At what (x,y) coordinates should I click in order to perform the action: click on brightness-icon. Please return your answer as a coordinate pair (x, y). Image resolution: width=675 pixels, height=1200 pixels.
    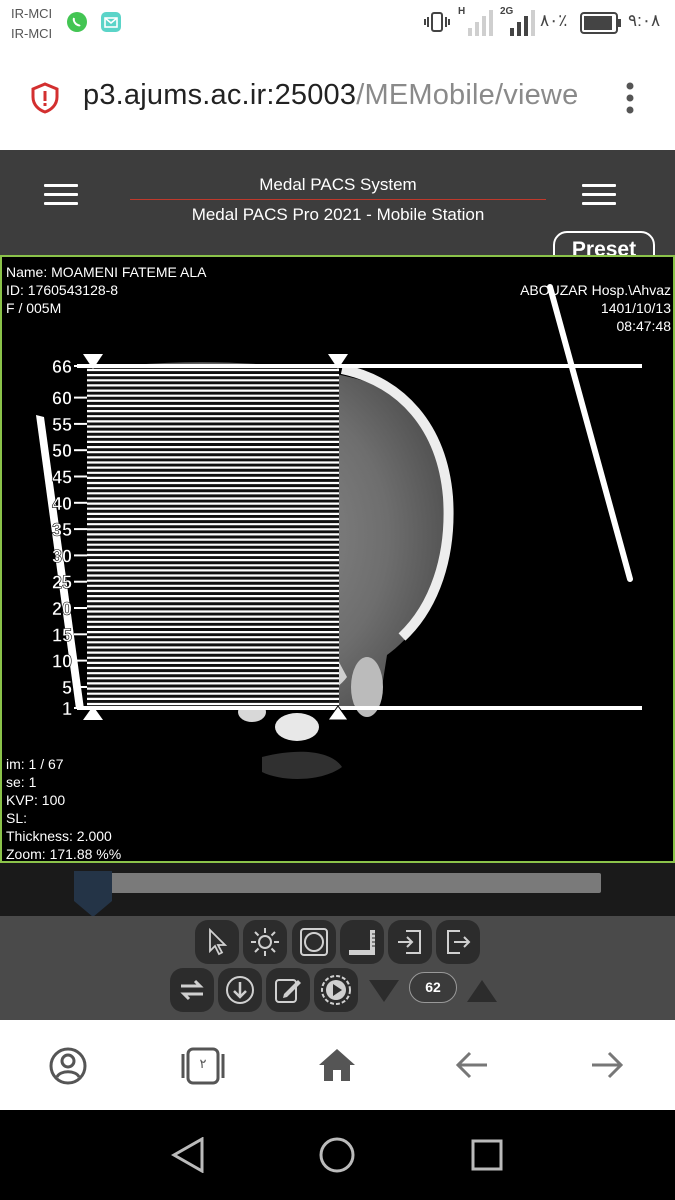
    Looking at the image, I should click on (265, 942).